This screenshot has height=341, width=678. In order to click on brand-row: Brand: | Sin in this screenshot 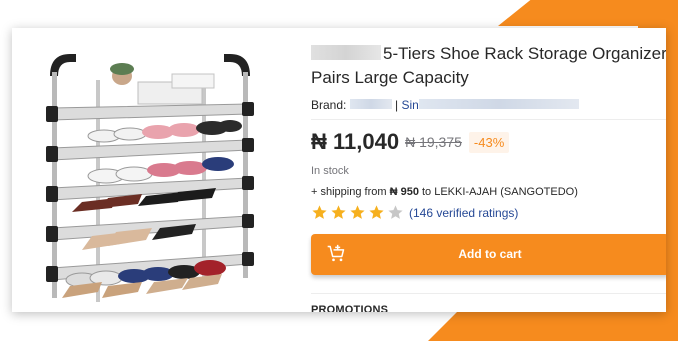, I will do `click(488, 105)`.